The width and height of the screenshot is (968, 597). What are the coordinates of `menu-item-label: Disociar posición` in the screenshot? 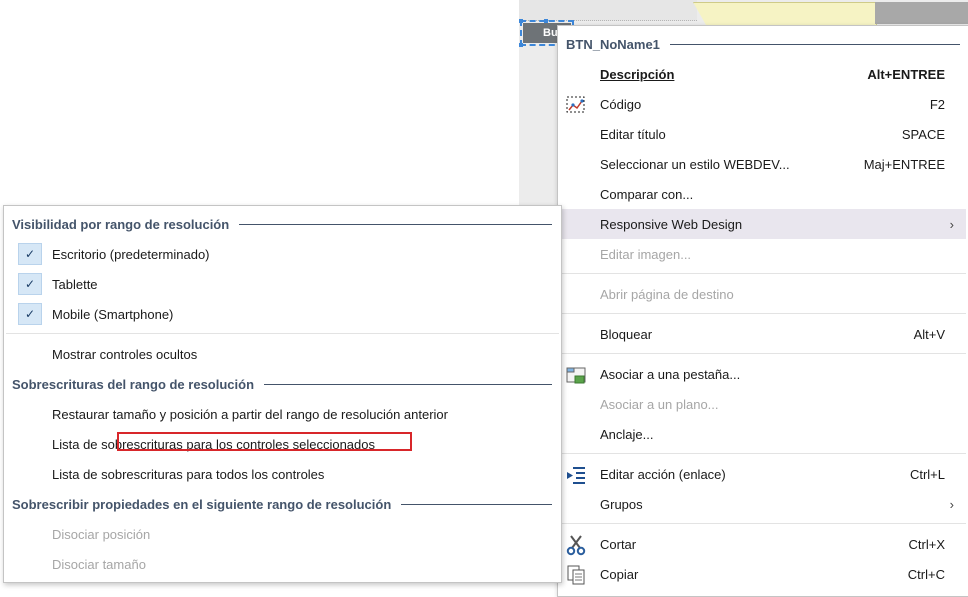 It's located at (101, 534).